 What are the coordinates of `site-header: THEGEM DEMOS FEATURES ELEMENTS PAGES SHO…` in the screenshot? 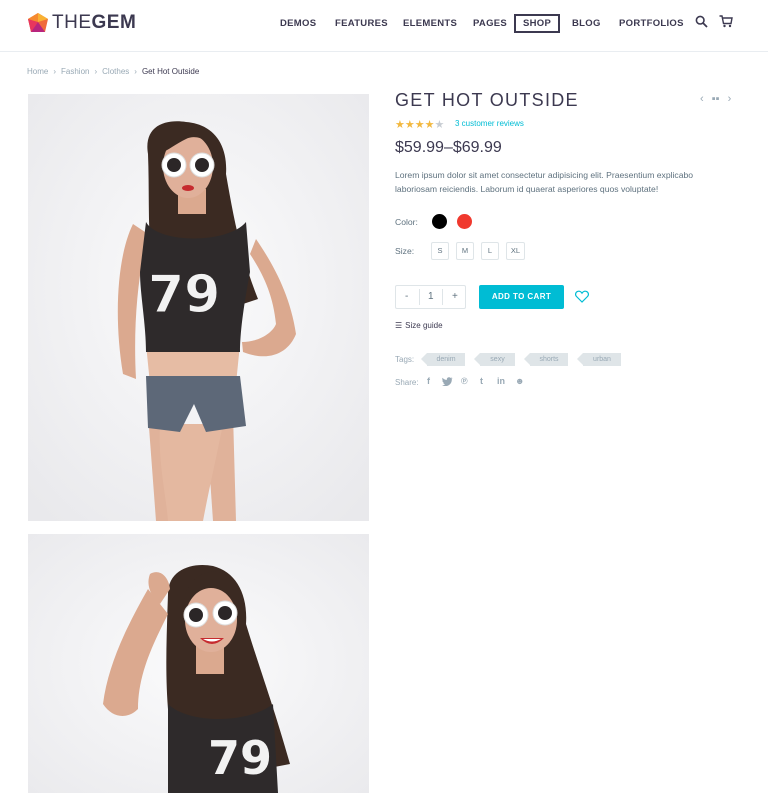 It's located at (384, 26).